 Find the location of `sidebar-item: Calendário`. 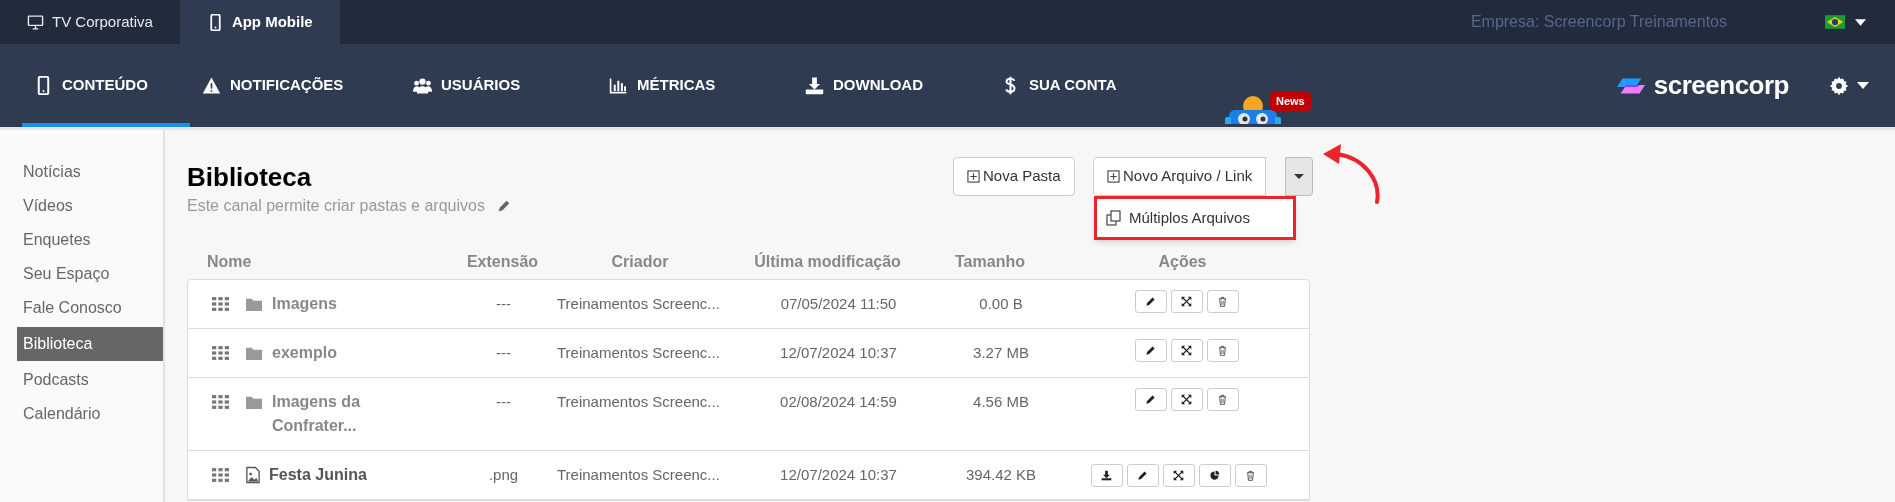

sidebar-item: Calendário is located at coordinates (90, 414).